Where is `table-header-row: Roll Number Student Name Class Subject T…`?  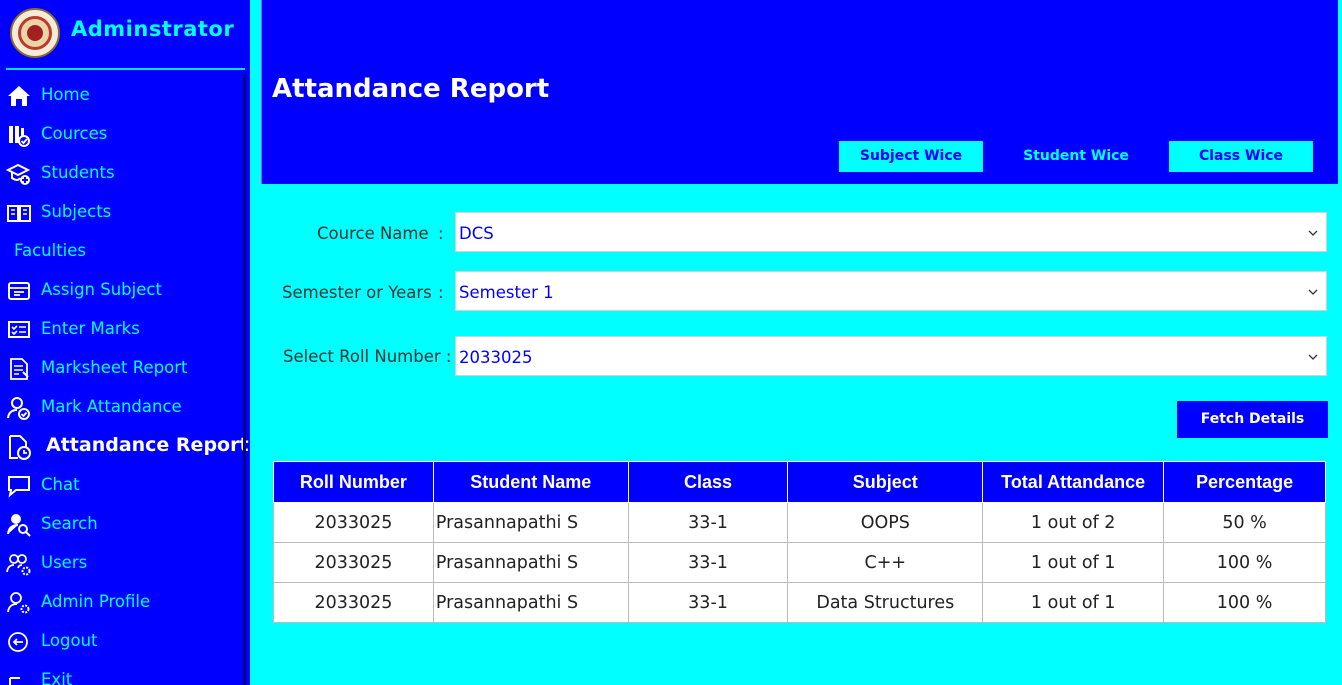
table-header-row: Roll Number Student Name Class Subject T… is located at coordinates (799, 482).